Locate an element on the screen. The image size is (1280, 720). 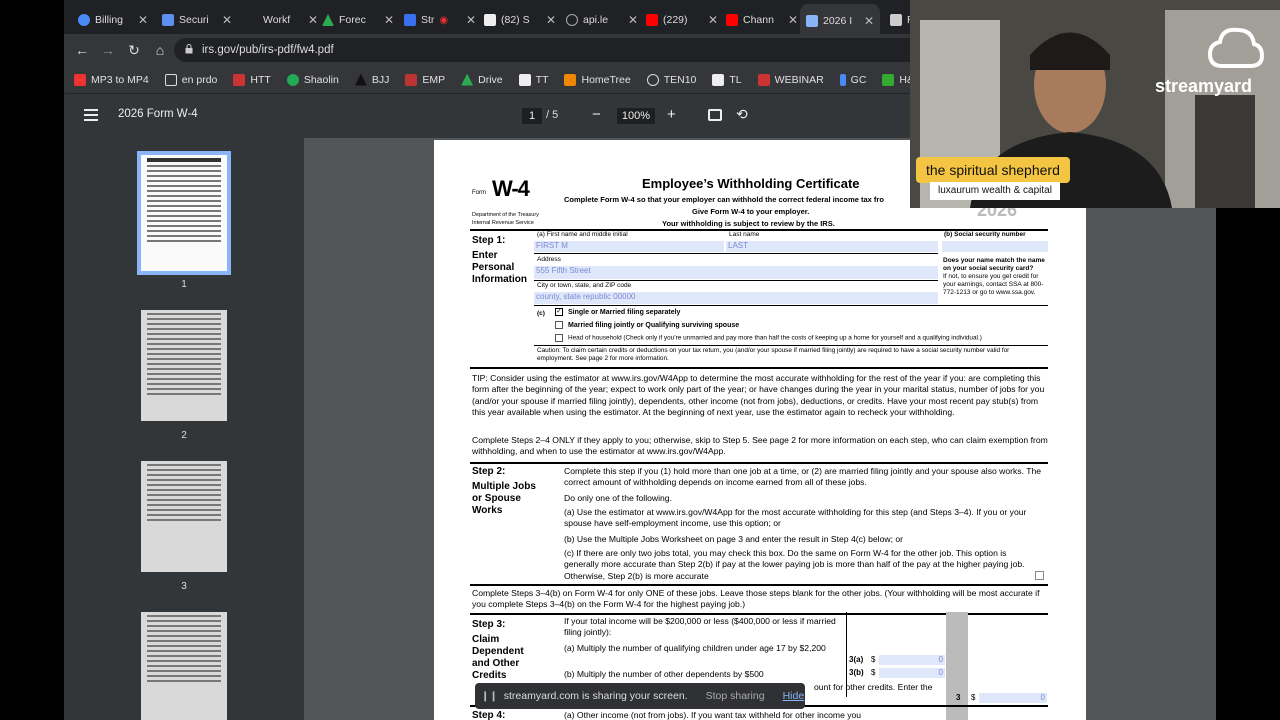
hide-button: Hide is located at coordinates (794, 696).